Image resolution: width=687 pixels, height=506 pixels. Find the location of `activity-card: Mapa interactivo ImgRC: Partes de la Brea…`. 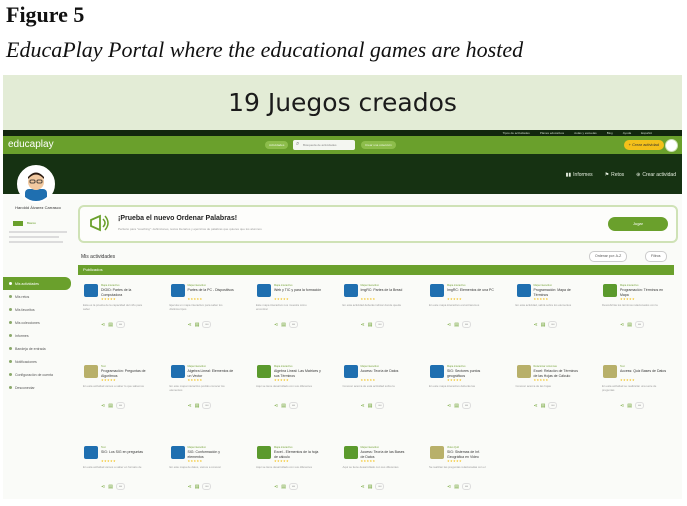

activity-card: Mapa interactivo ImgRC: Partes de la Brea… is located at coordinates (375, 317).